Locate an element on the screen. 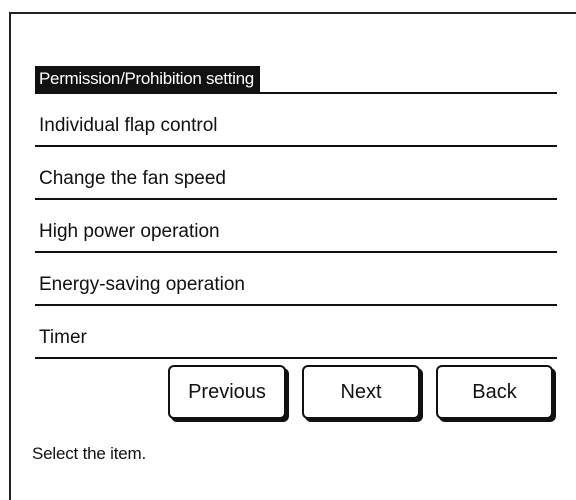 Image resolution: width=576 pixels, height=500 pixels. next-button: Next is located at coordinates (361, 392).